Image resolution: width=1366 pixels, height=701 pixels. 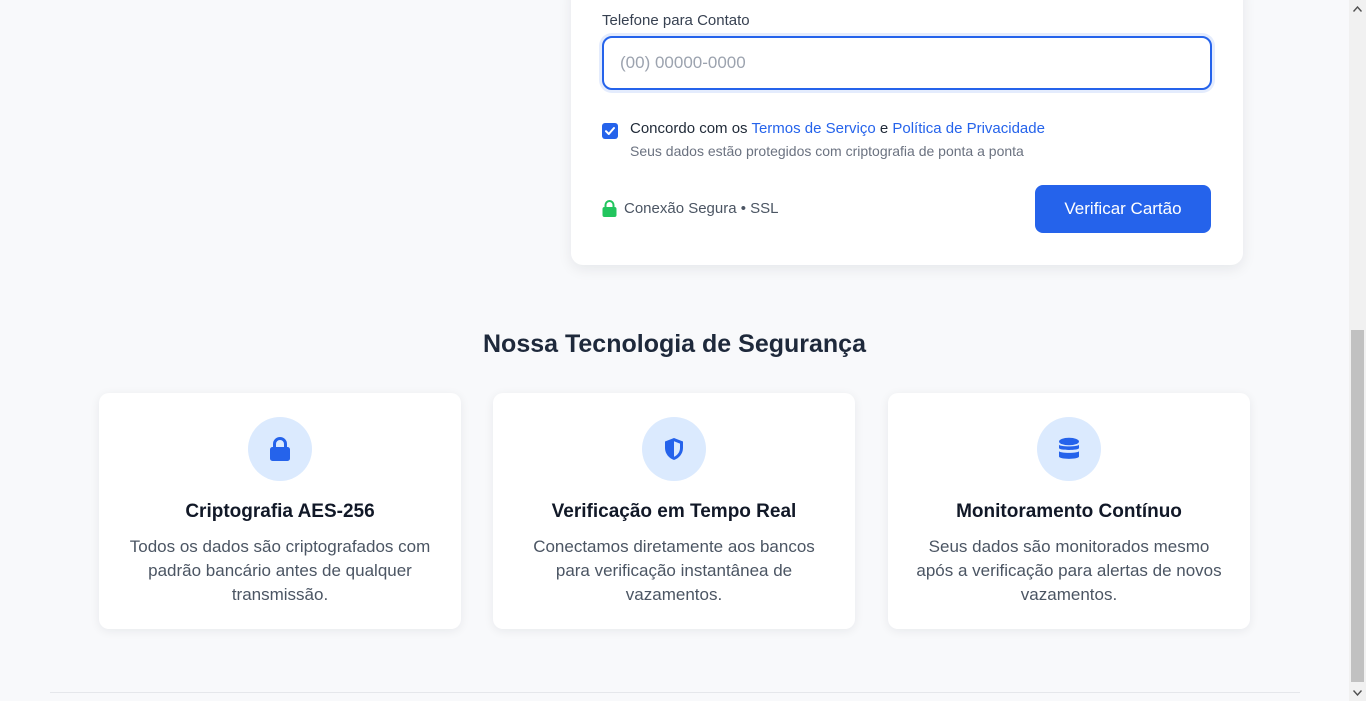 What do you see at coordinates (1357, 8) in the screenshot?
I see `scroll-up-arrow-icon` at bounding box center [1357, 8].